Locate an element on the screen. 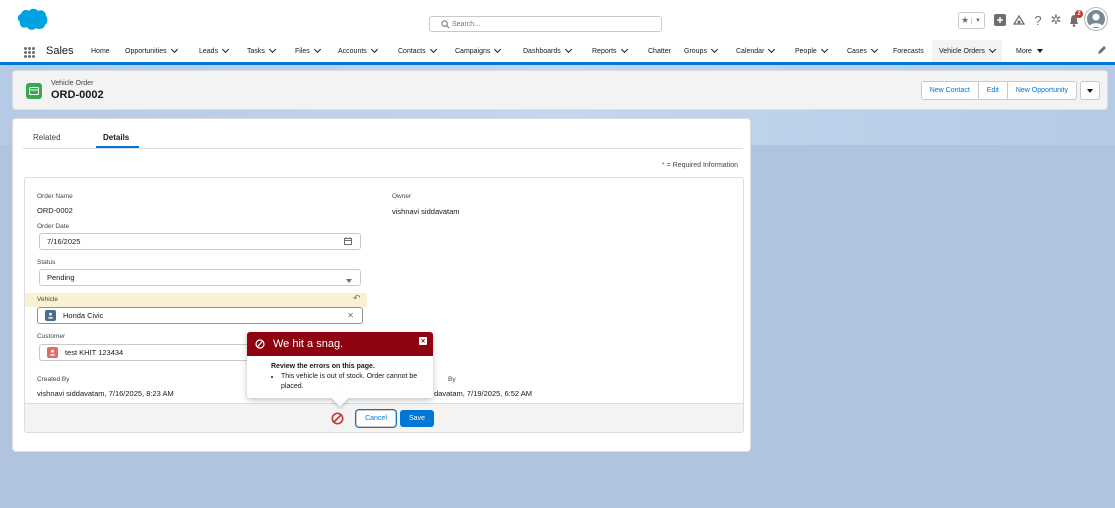  chevron-down-icon: ▼ is located at coordinates (977, 20).